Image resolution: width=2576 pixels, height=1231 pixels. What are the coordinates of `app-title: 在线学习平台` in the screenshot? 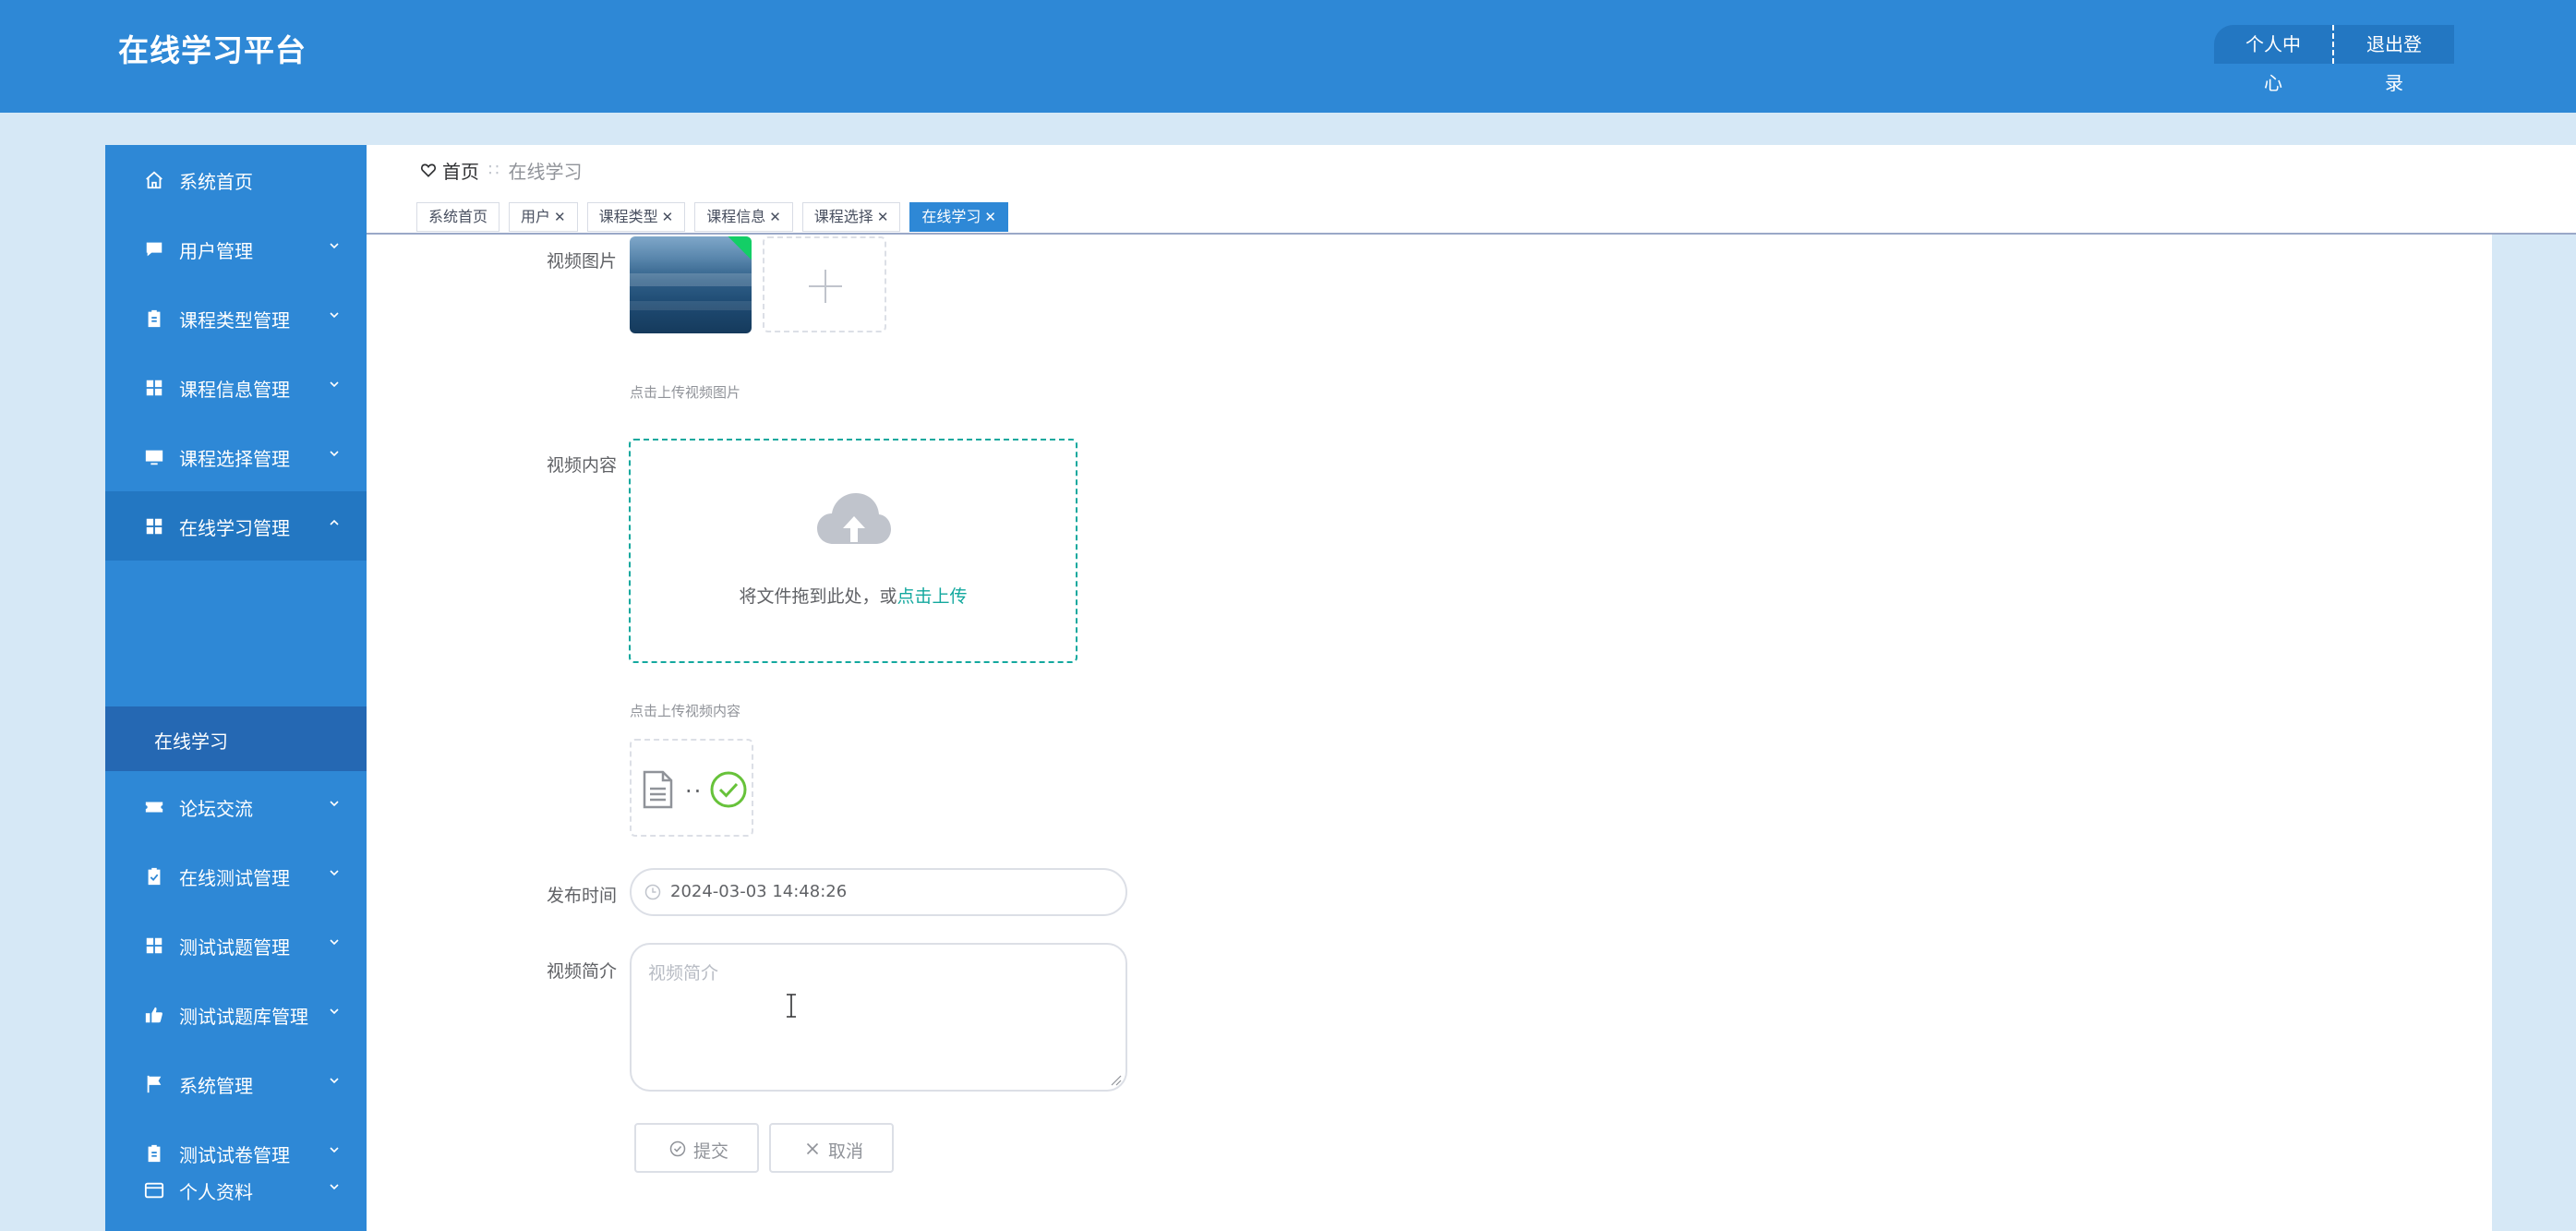 It's located at (212, 50).